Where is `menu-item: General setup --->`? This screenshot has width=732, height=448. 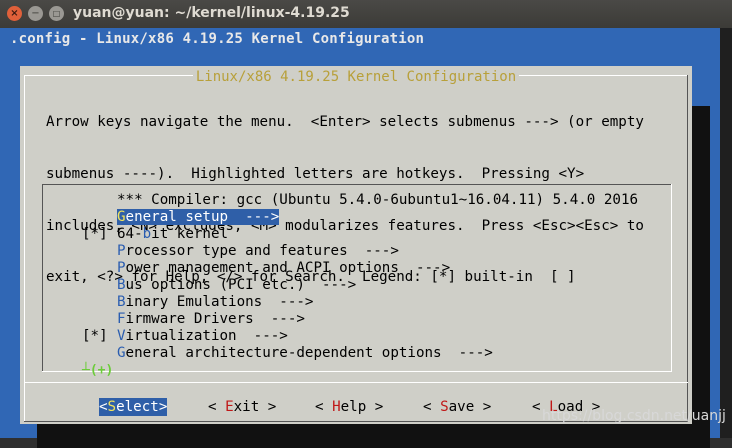 menu-item: General setup ---> is located at coordinates (181, 217).